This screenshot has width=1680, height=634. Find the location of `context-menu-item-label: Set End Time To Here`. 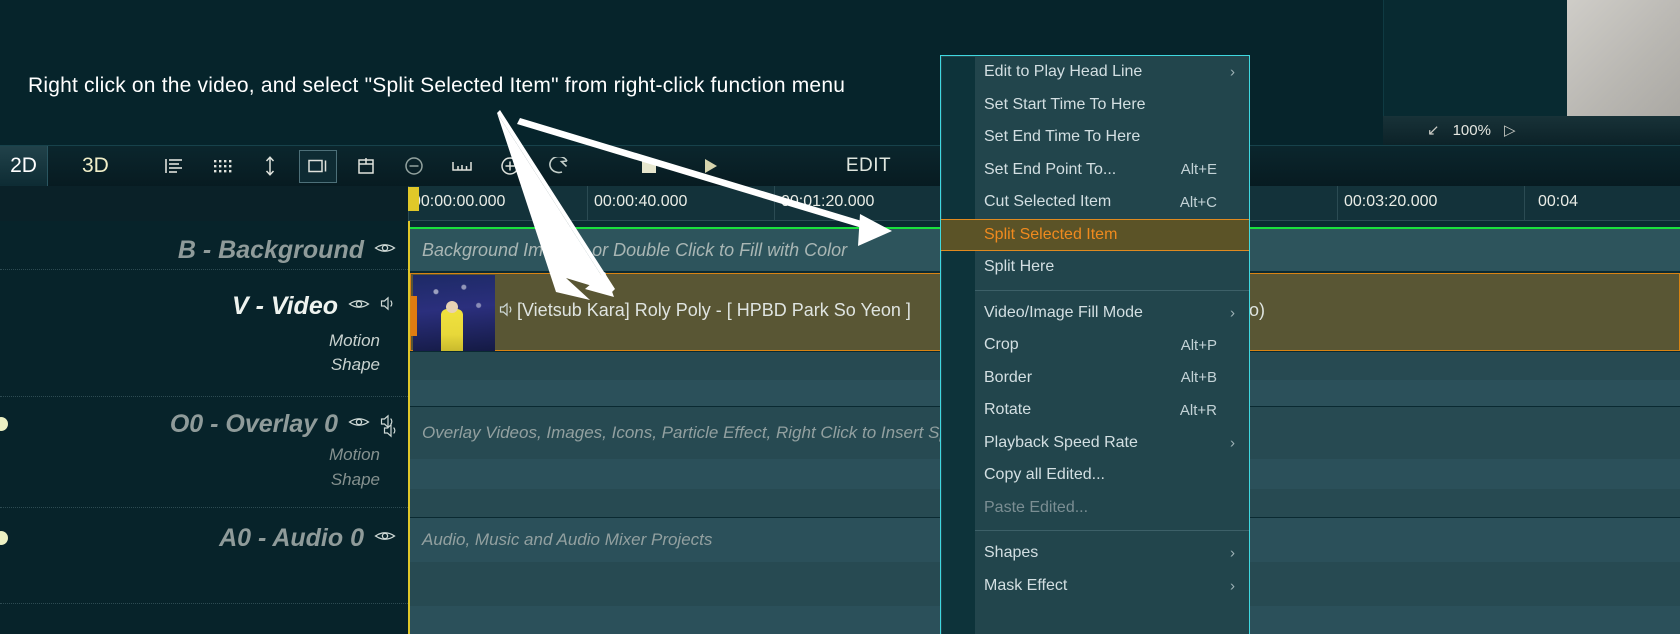

context-menu-item-label: Set End Time To Here is located at coordinates (1062, 137).